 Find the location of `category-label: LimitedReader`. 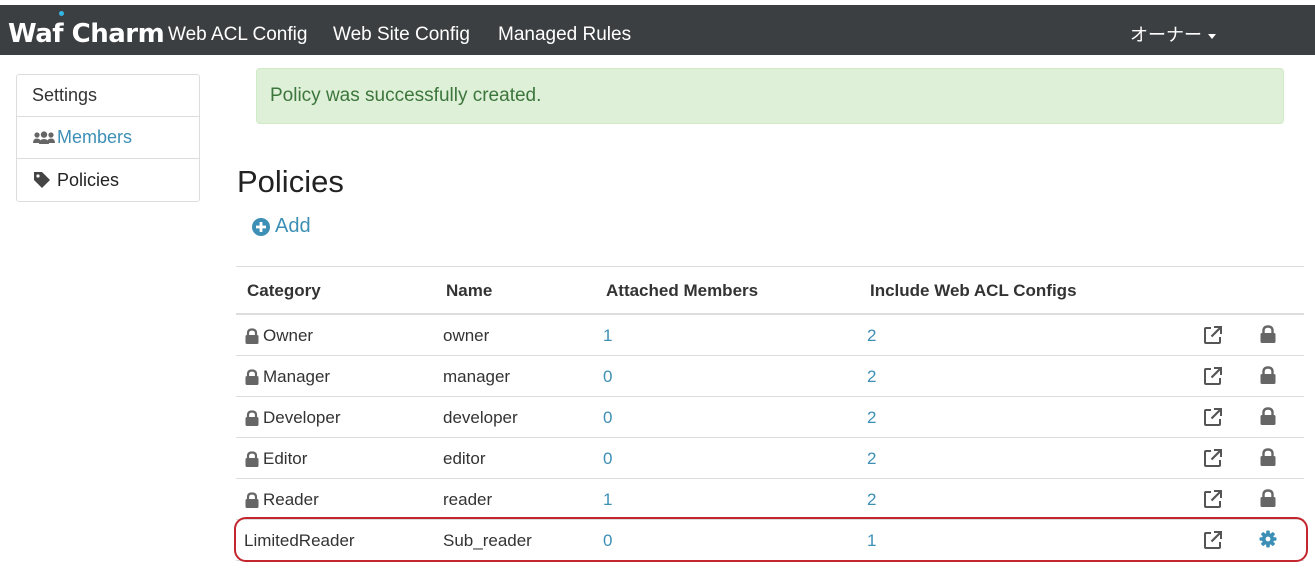

category-label: LimitedReader is located at coordinates (299, 540).